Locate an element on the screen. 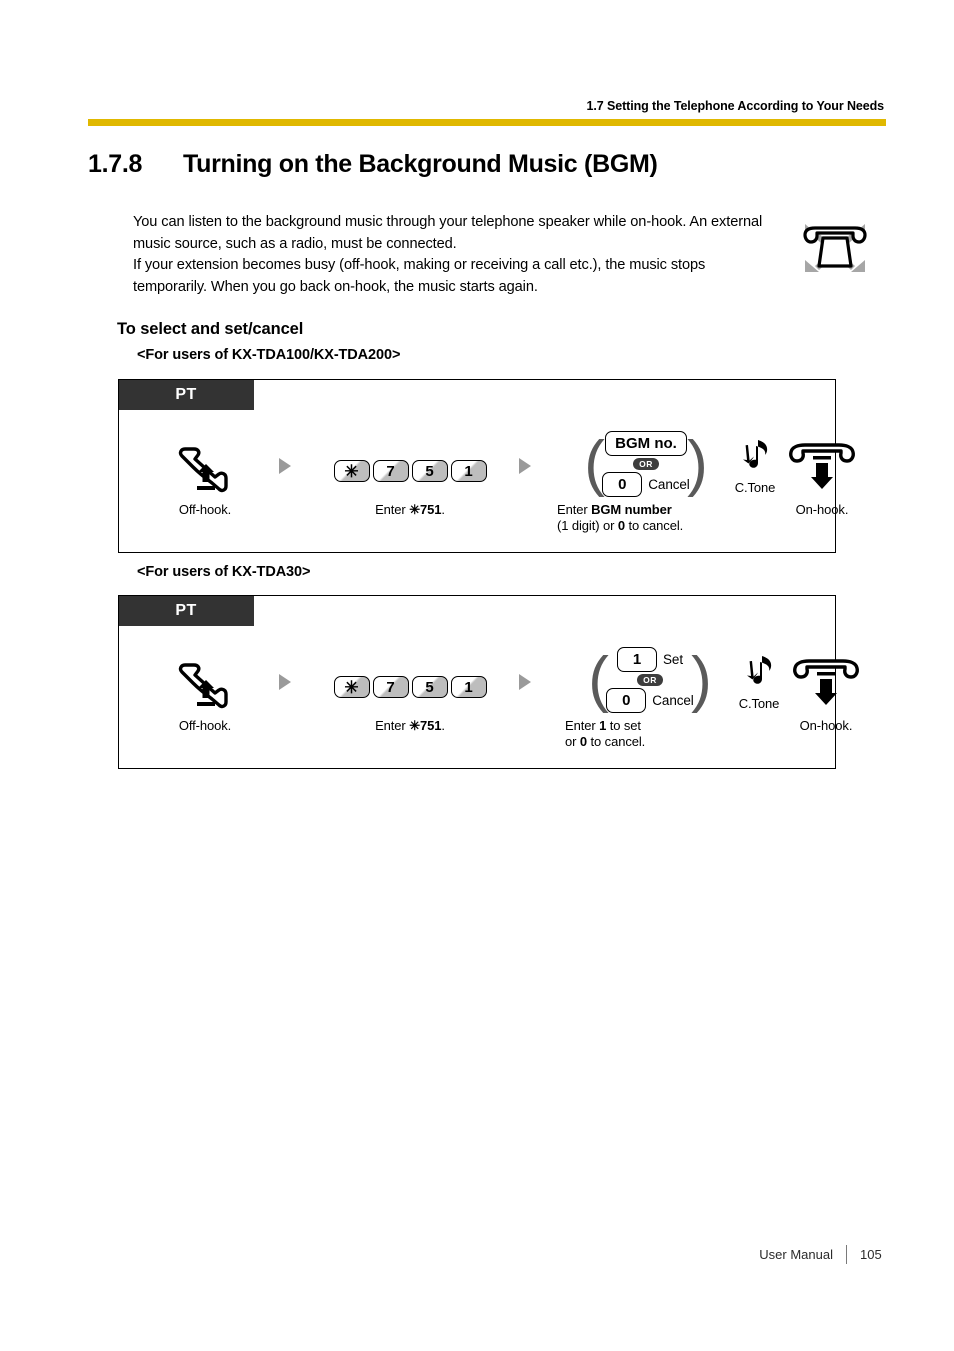  or-line-bgm: BGM no. is located at coordinates (646, 444).